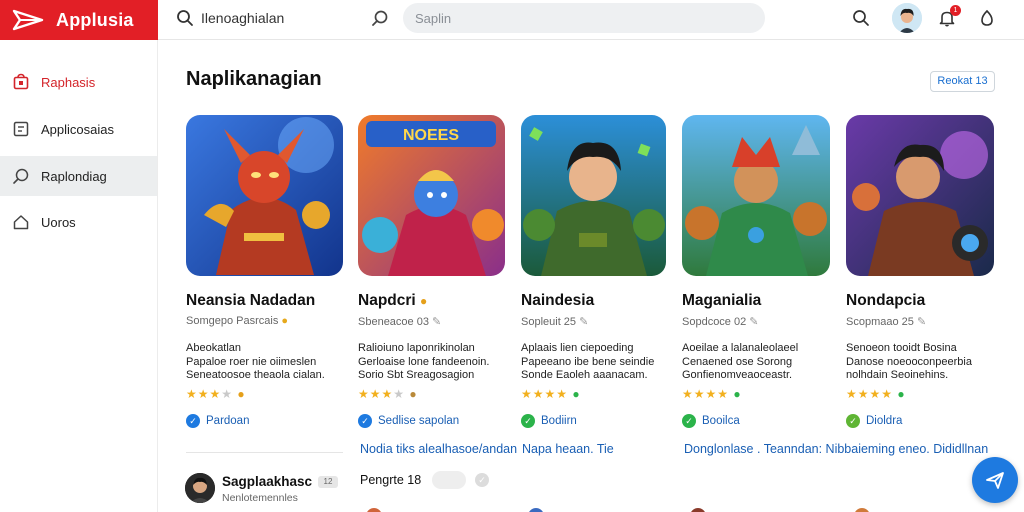  I want to click on user-subtitle: Nenlotemennles, so click(260, 498).